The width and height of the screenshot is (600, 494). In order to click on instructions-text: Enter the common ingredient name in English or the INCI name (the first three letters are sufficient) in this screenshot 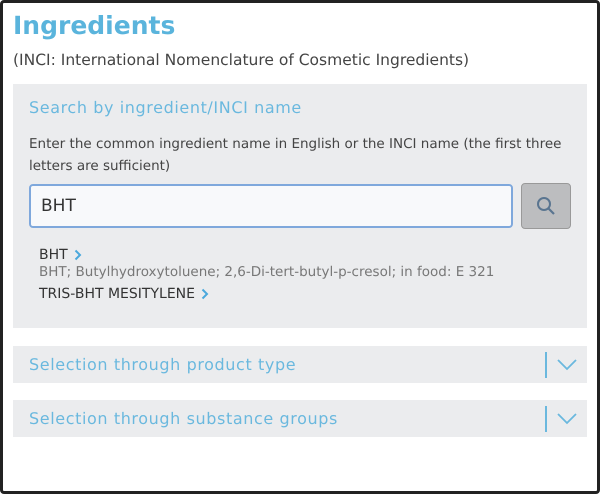, I will do `click(295, 155)`.